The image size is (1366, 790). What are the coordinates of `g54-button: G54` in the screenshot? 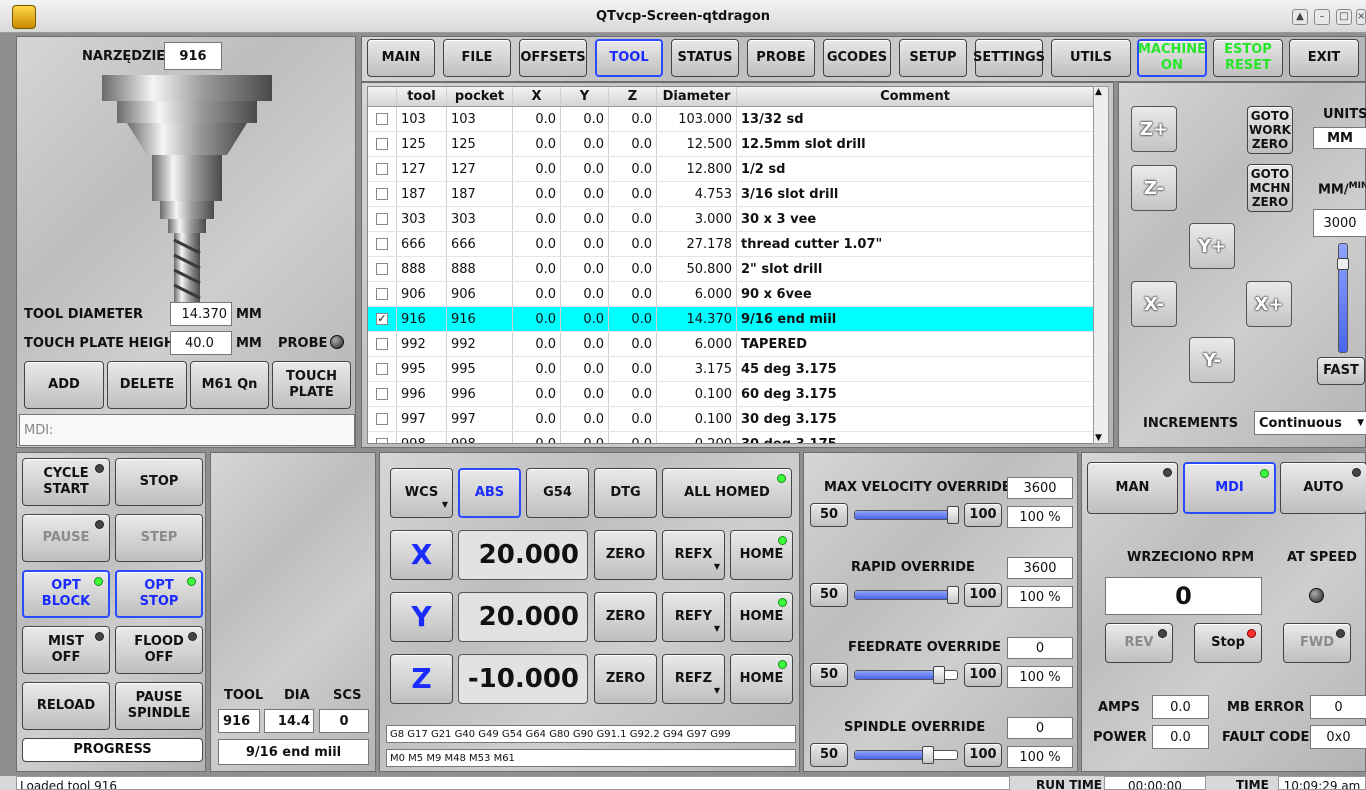 It's located at (557, 493).